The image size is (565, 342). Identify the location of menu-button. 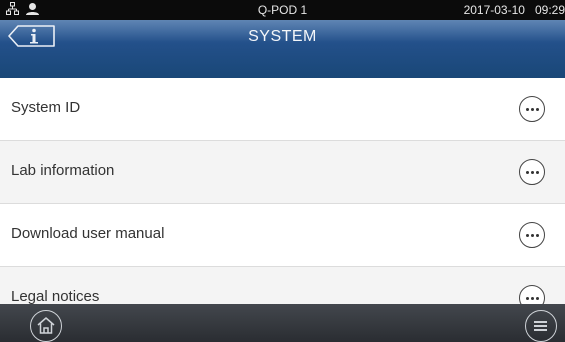
(541, 326).